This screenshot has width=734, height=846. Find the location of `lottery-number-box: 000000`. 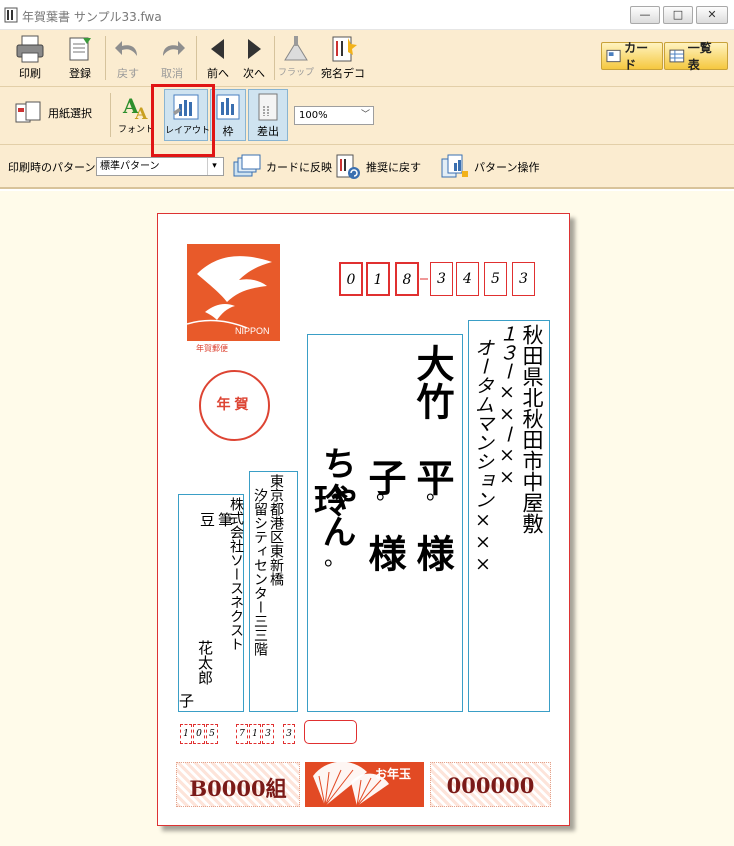

lottery-number-box: 000000 is located at coordinates (490, 784).